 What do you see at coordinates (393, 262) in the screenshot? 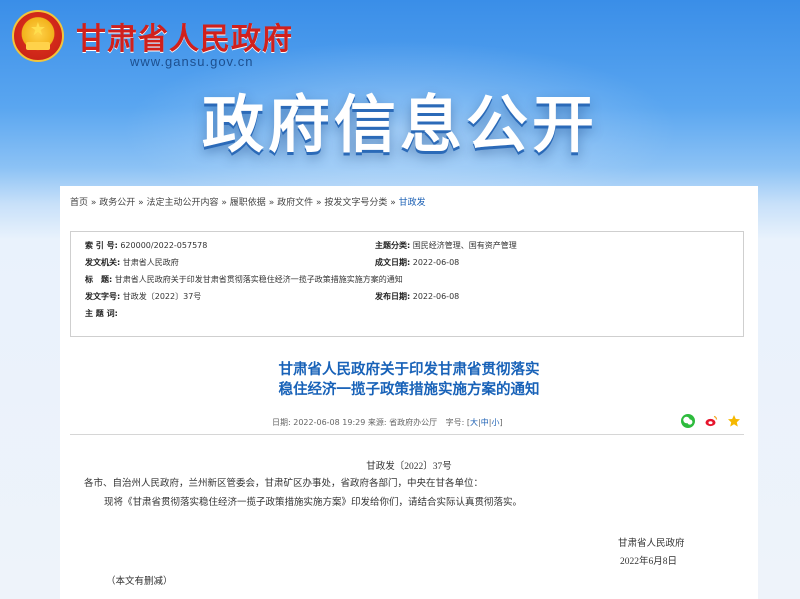
I see `meta-created-label: 成文日期:` at bounding box center [393, 262].